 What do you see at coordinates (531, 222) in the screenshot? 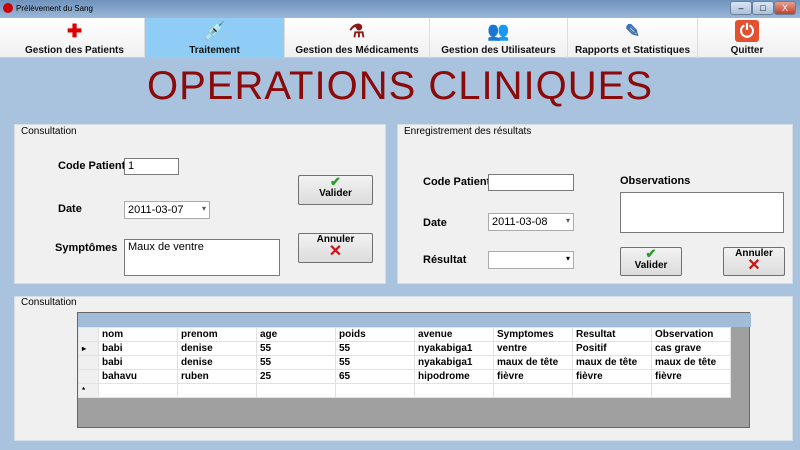
I see `date-picker: 2011-03-08 ▾` at bounding box center [531, 222].